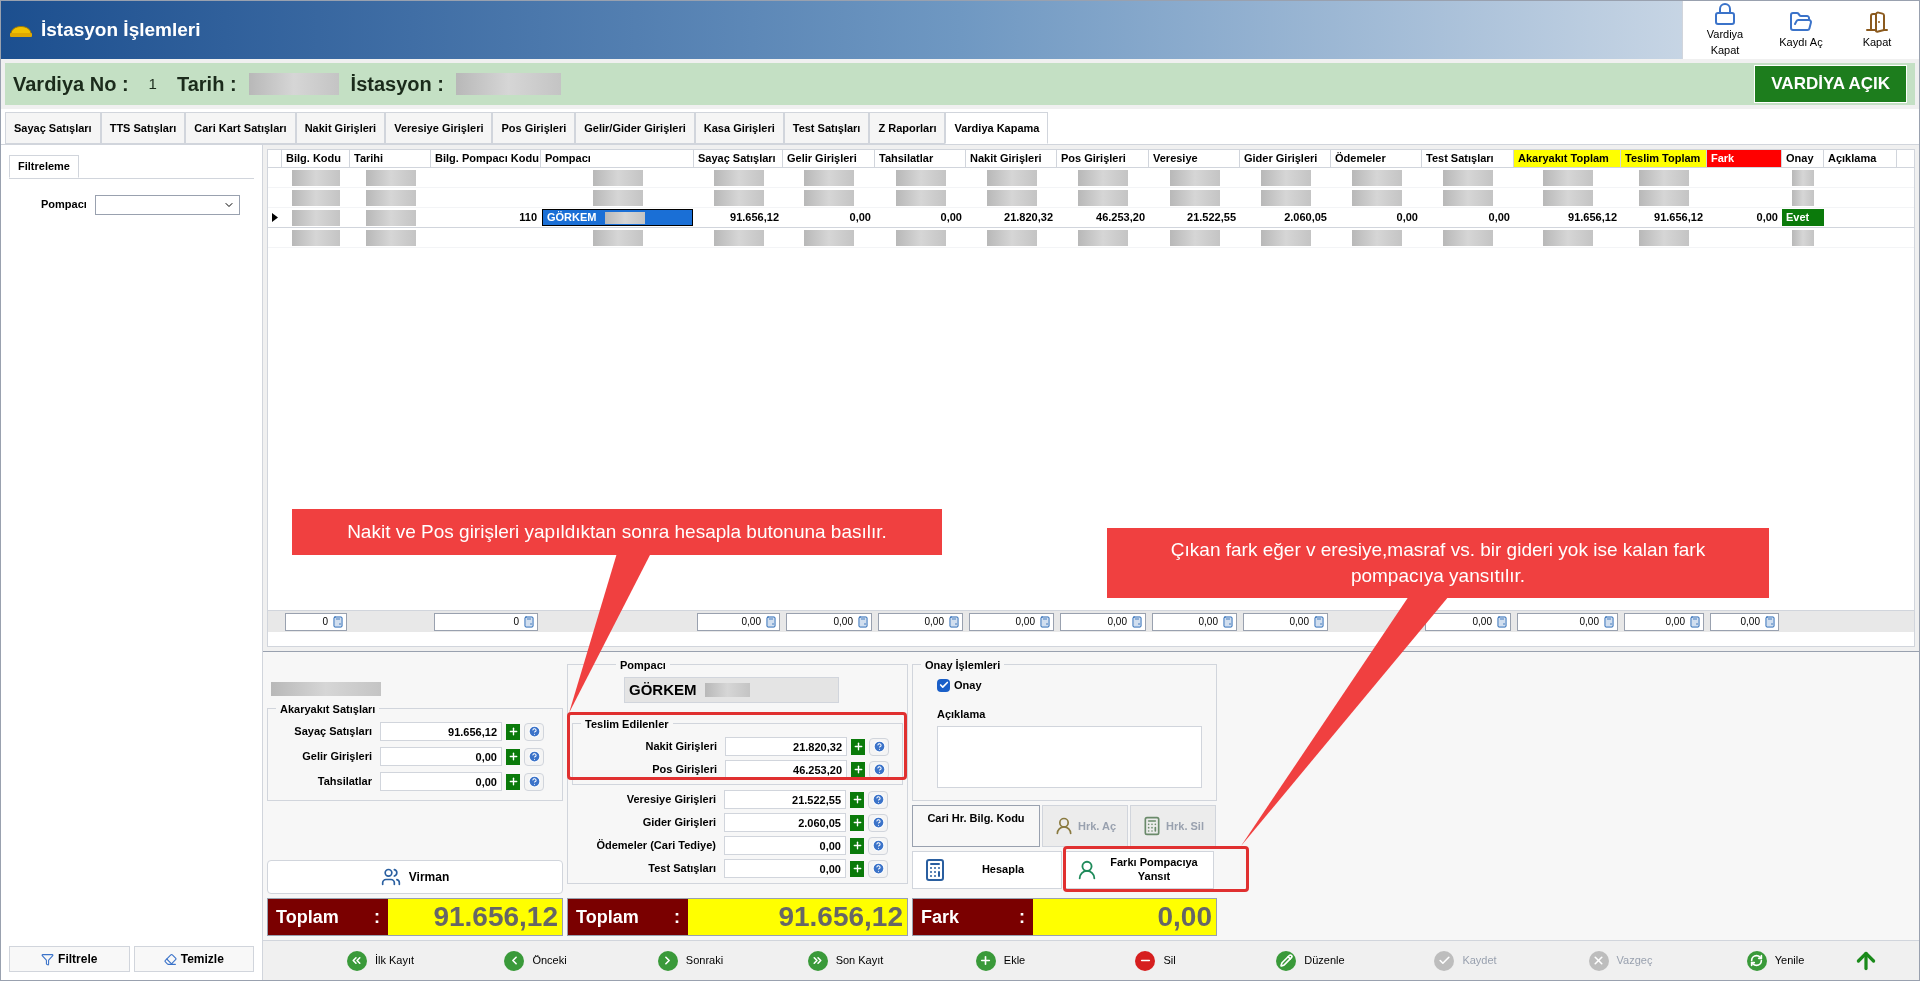 The width and height of the screenshot is (1920, 981). Describe the element at coordinates (987, 870) in the screenshot. I see `calculate-button: Hesapla` at that location.